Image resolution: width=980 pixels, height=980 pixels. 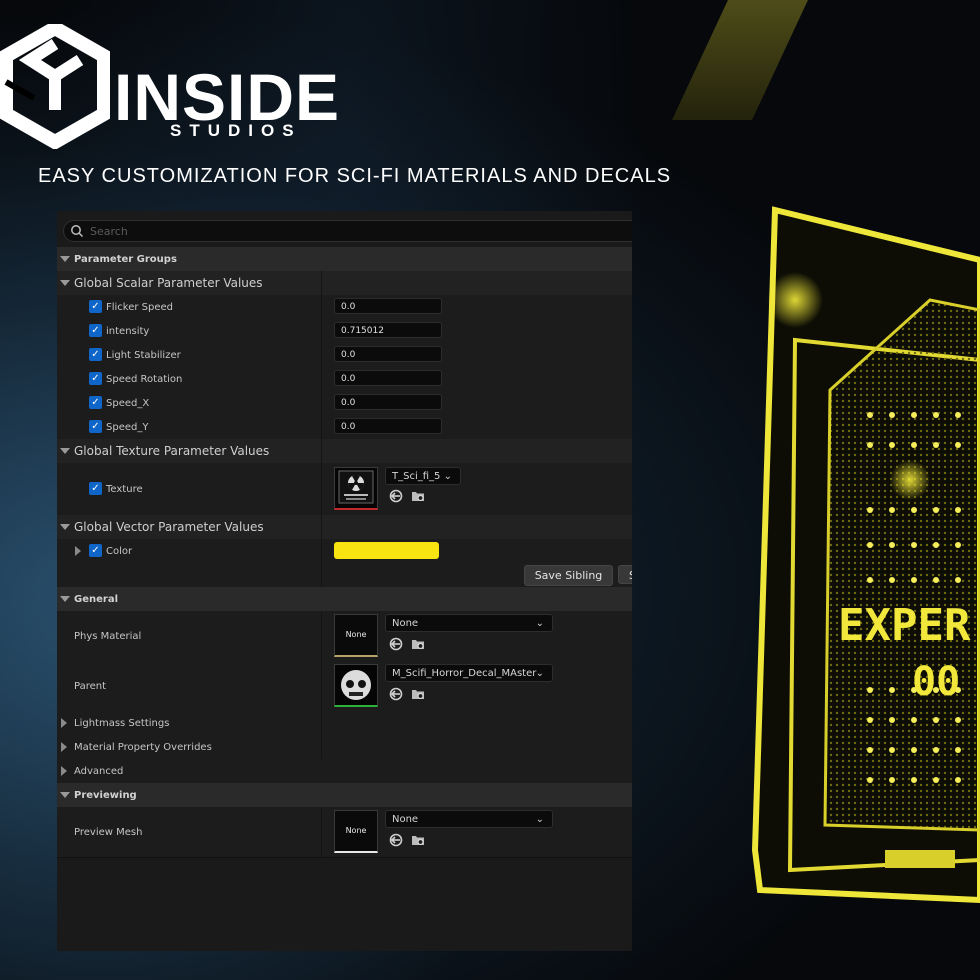 What do you see at coordinates (360, 231) in the screenshot?
I see `search-input` at bounding box center [360, 231].